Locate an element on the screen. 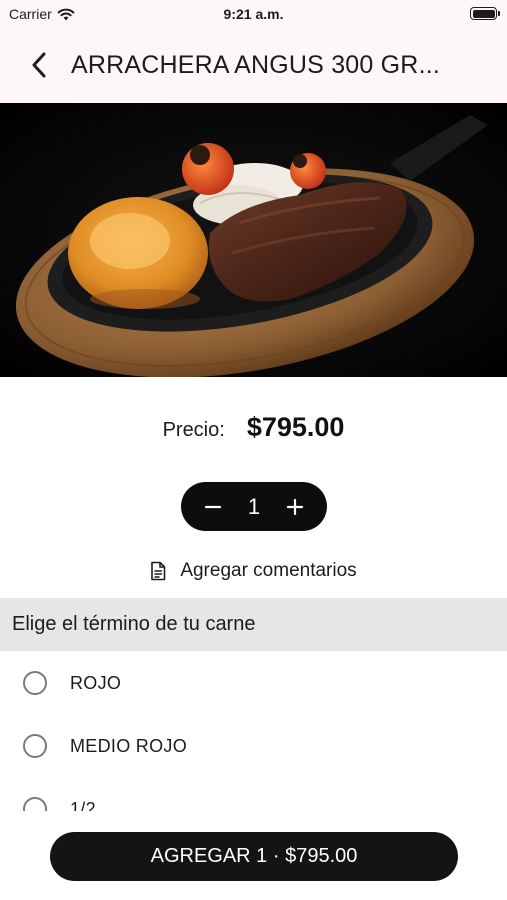  chevron-left-icon is located at coordinates (39, 65).